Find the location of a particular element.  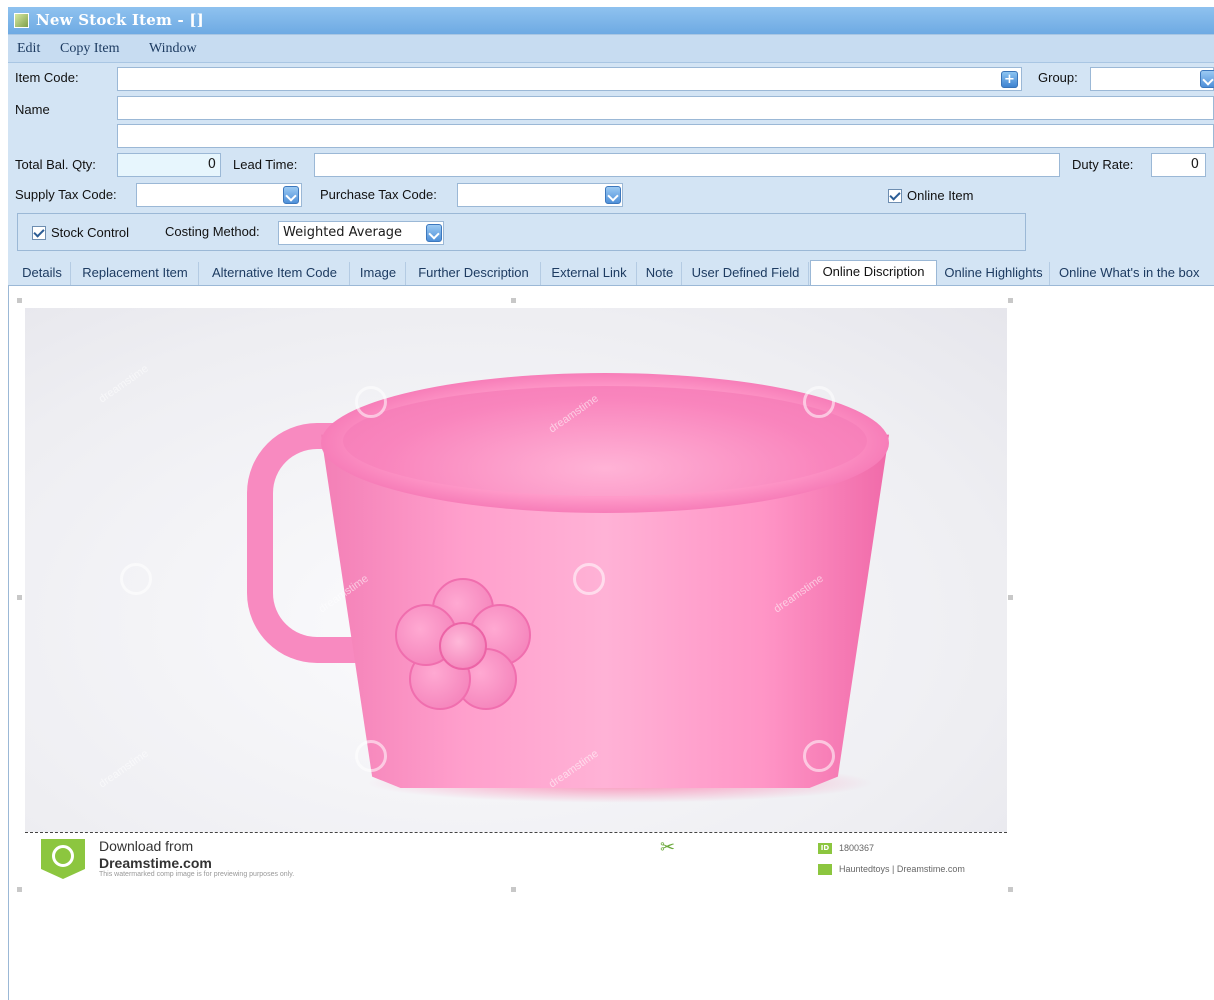

download-from-text: Download from is located at coordinates (146, 846).